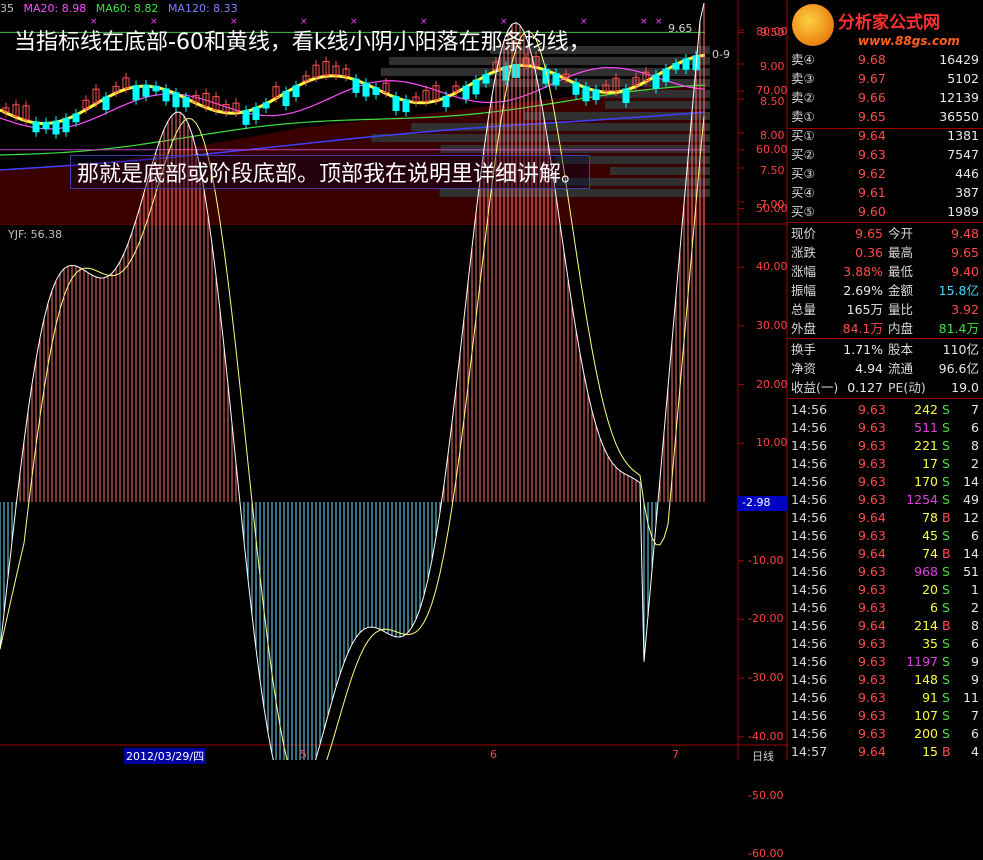 The image size is (983, 860). I want to click on ask-row: 卖④ 9.68 16429, so click(885, 59).